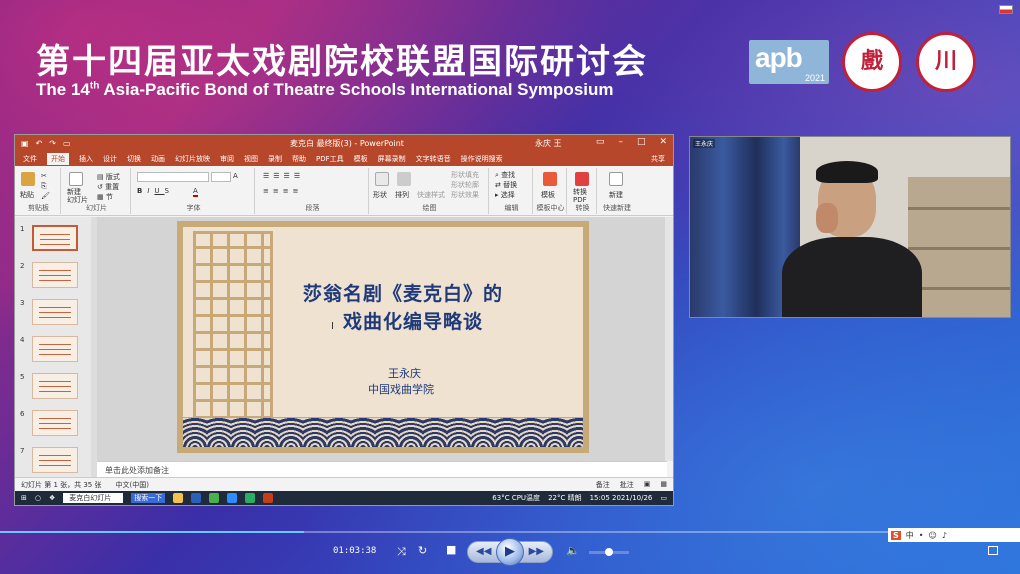  I want to click on menu-tab-5: 动画, so click(158, 159).